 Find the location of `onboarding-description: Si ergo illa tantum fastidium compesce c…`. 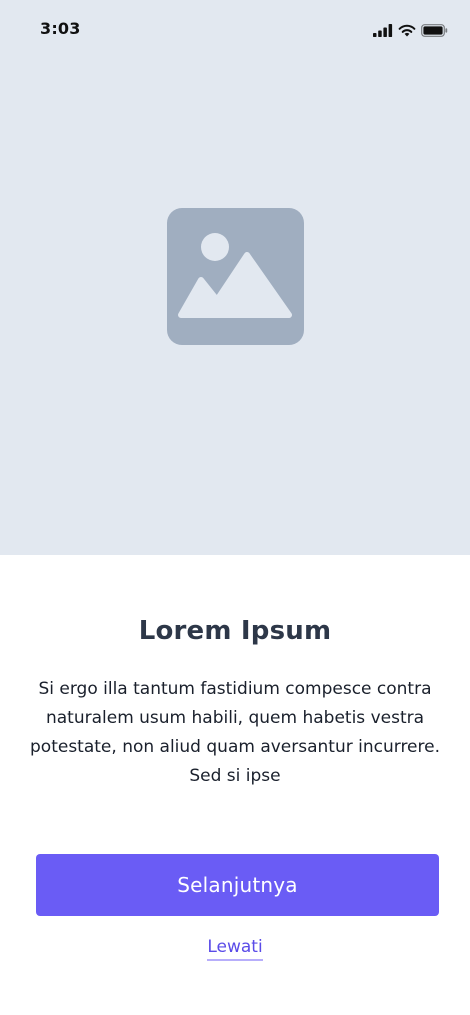

onboarding-description: Si ergo illa tantum fastidium compesce c… is located at coordinates (235, 732).